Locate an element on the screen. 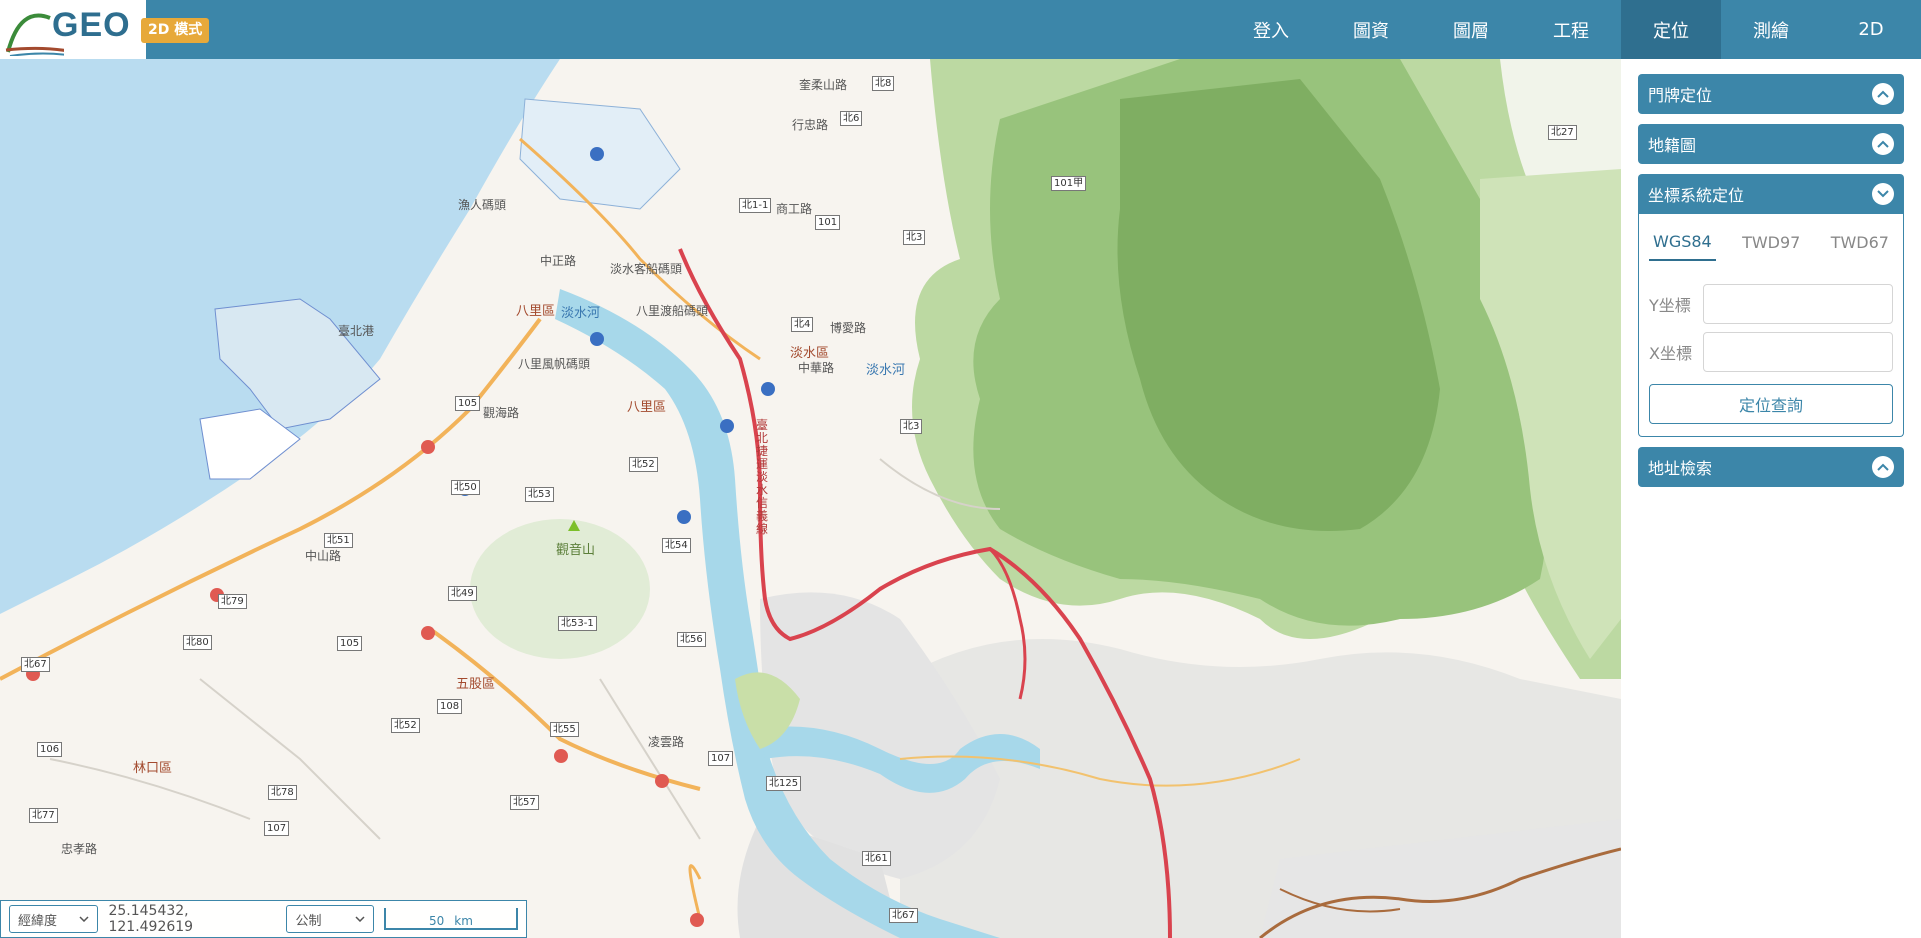 The width and height of the screenshot is (1921, 938). road-number: 101甲 is located at coordinates (1069, 183).